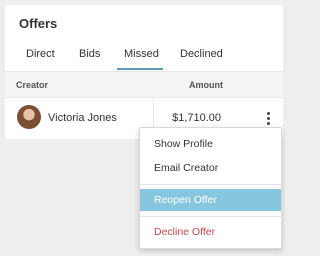  What do you see at coordinates (82, 118) in the screenshot?
I see `creator-name: Victoria Jones` at bounding box center [82, 118].